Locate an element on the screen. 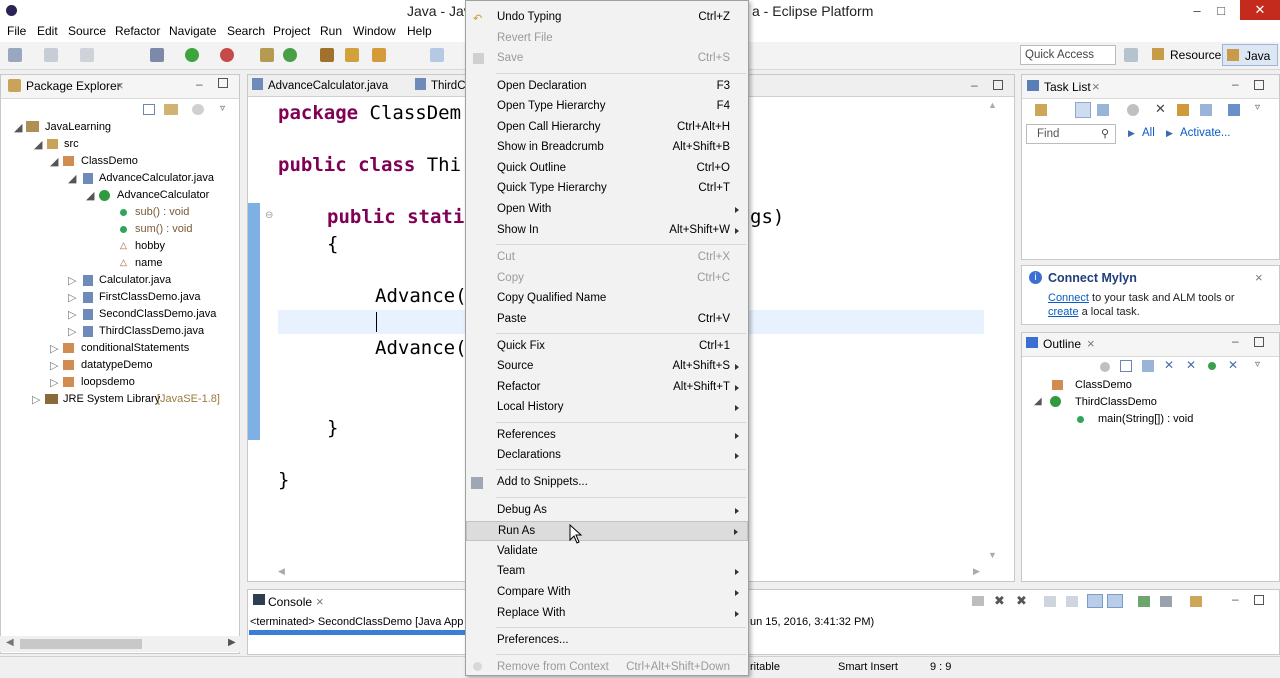 Image resolution: width=1280 pixels, height=678 pixels. editor-tab-thirdclassdemo: ThirdC is located at coordinates (448, 86).